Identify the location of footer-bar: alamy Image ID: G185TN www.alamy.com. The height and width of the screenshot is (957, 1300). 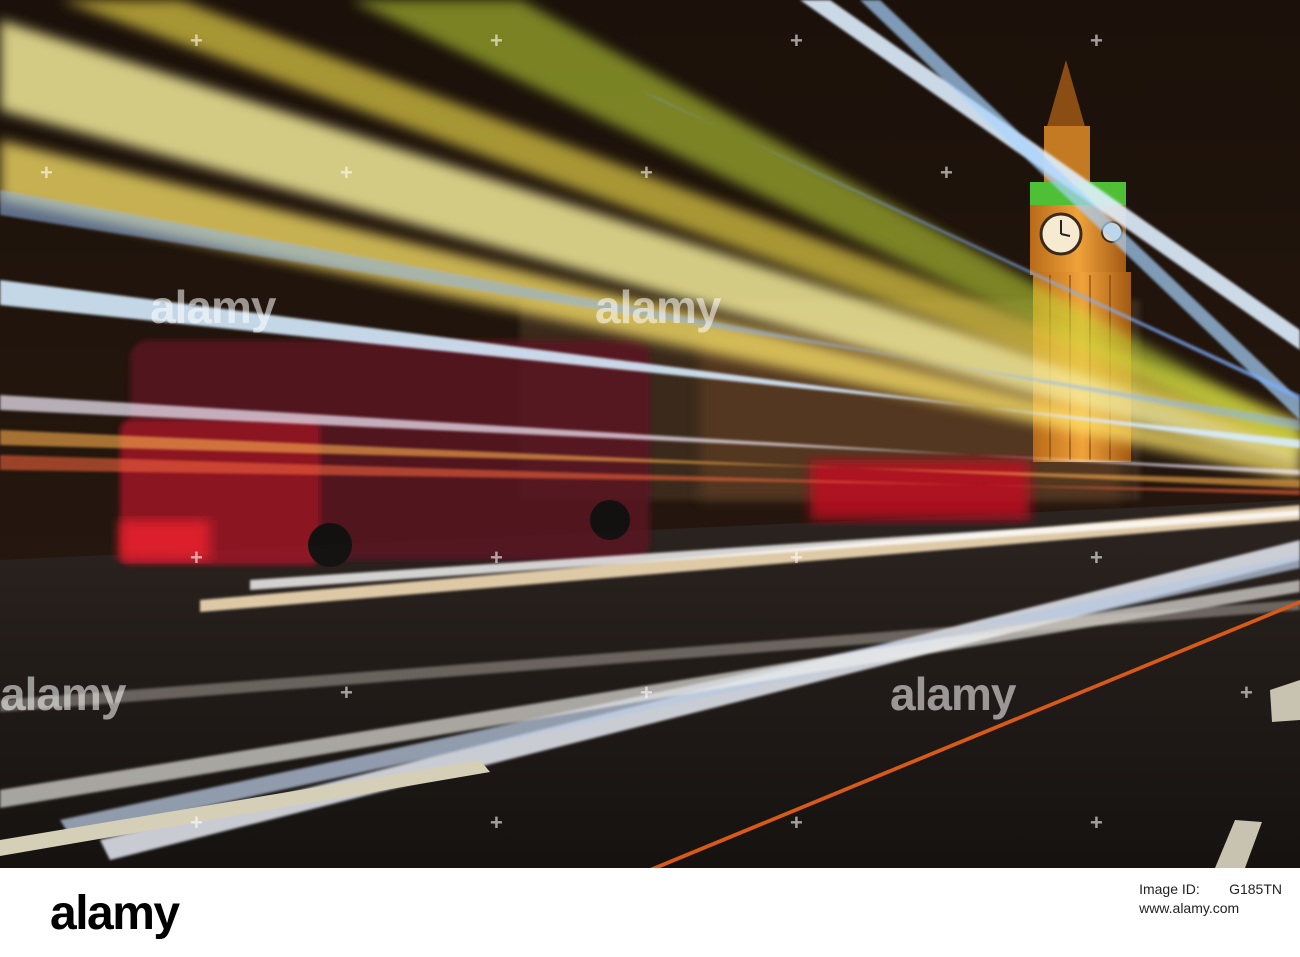
(650, 912).